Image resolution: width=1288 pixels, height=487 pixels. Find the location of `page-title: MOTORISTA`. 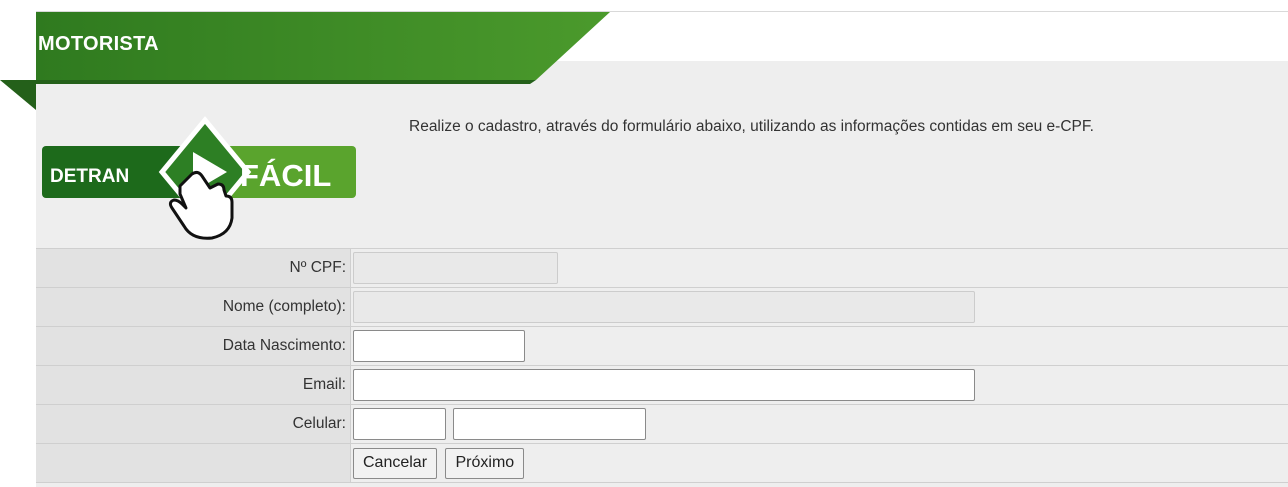

page-title: MOTORISTA is located at coordinates (98, 44).